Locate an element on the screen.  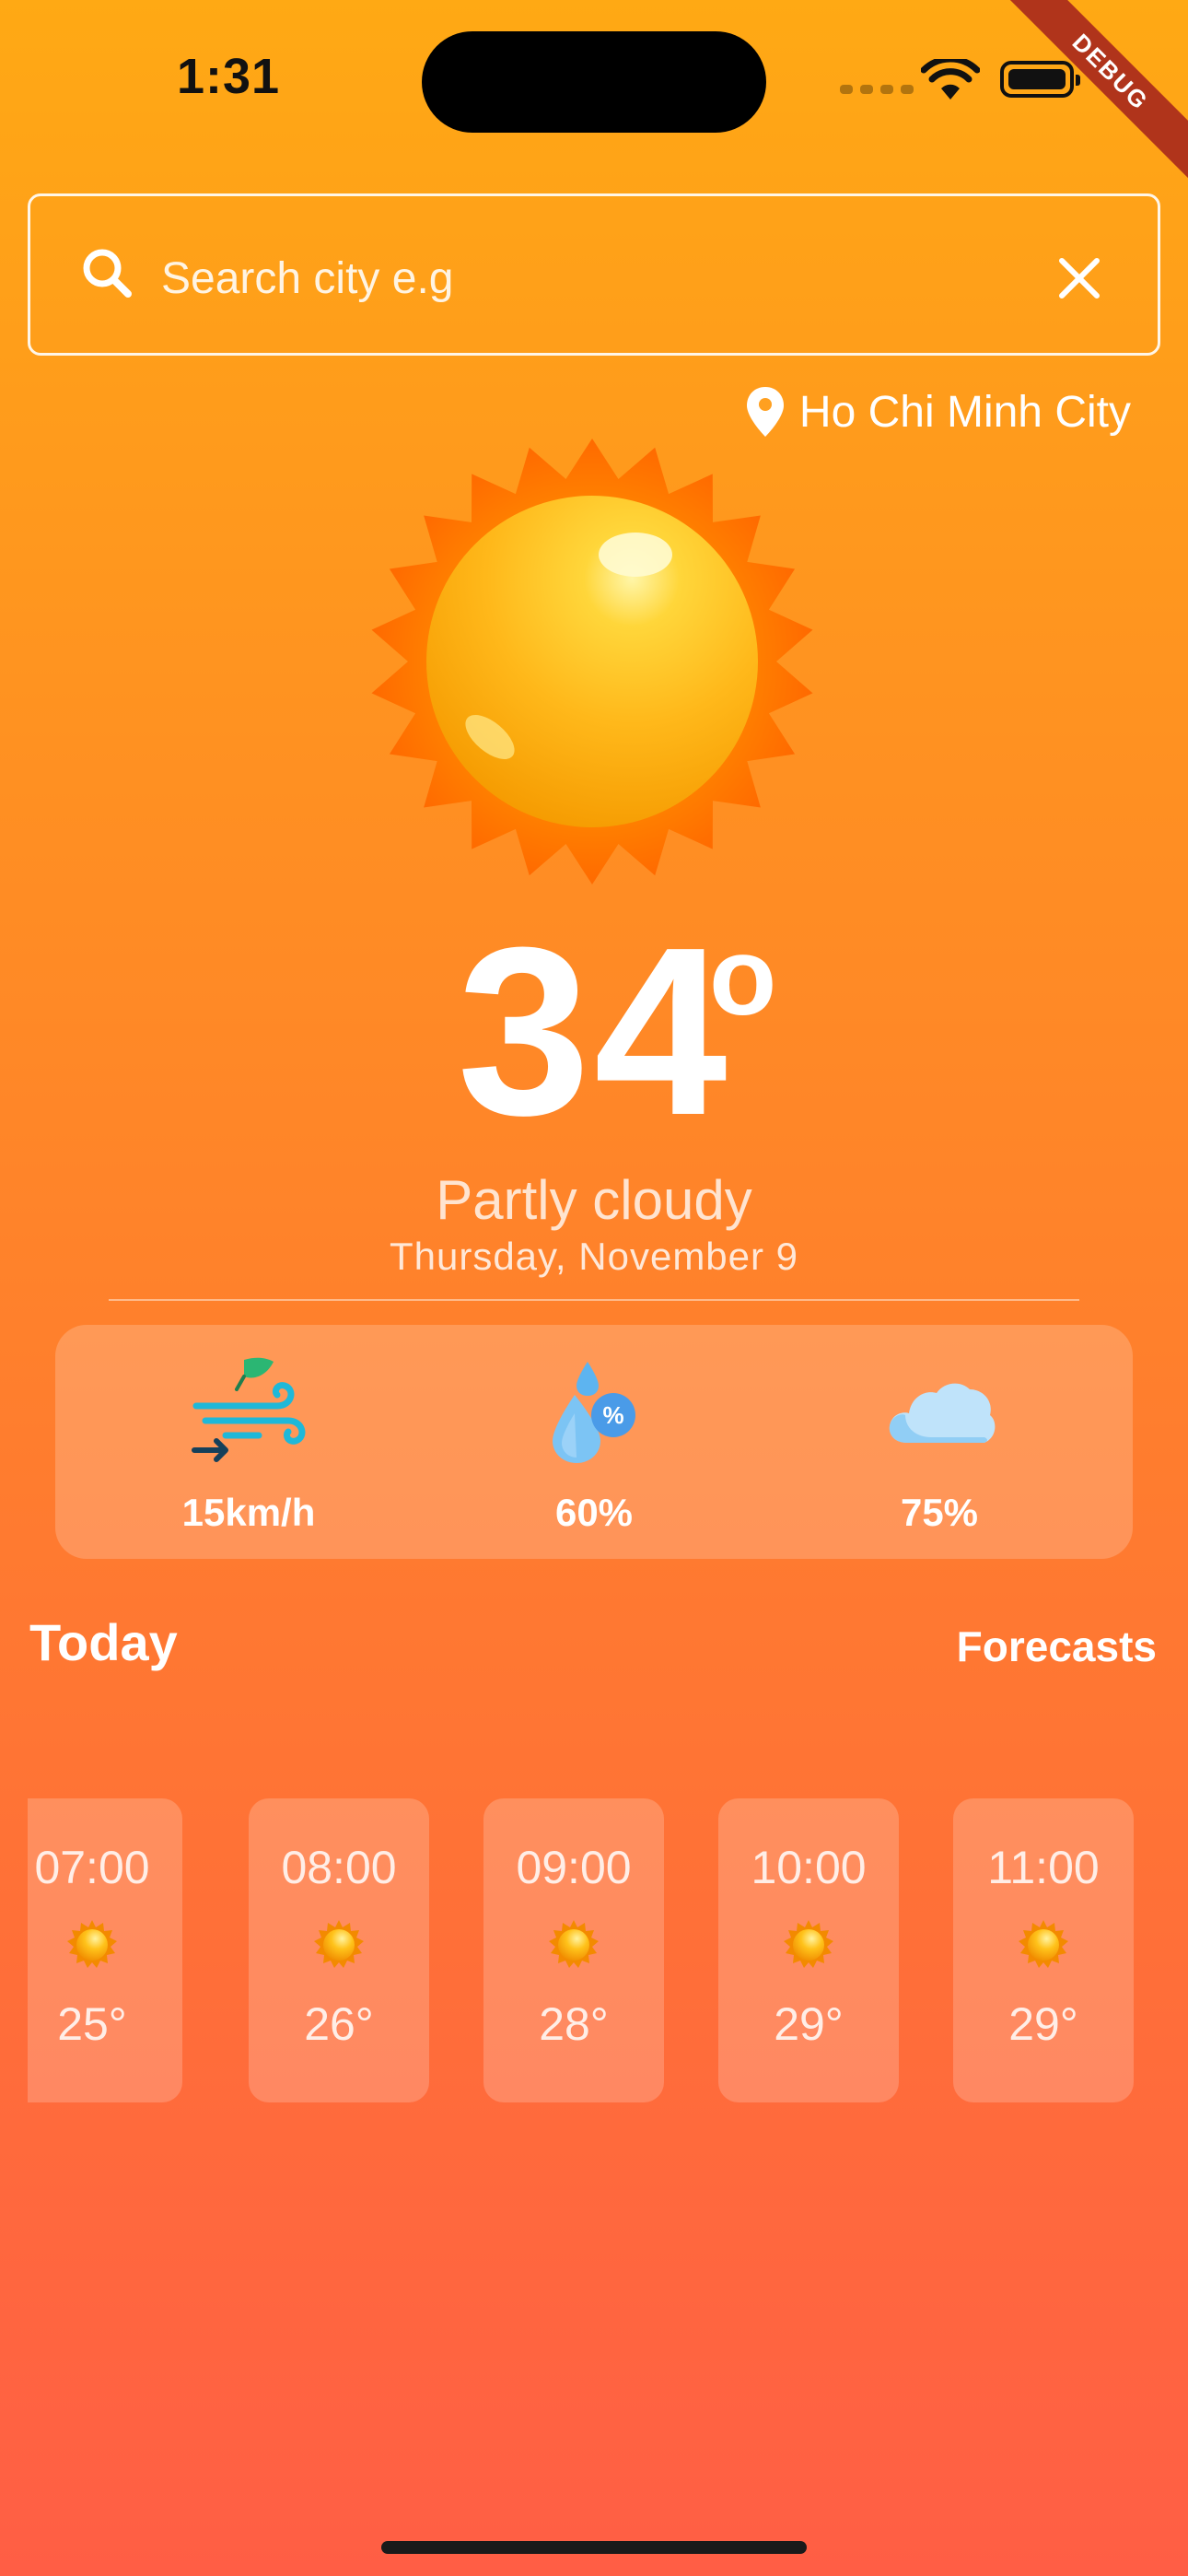
hour-temp: 25° is located at coordinates (92, 2024).